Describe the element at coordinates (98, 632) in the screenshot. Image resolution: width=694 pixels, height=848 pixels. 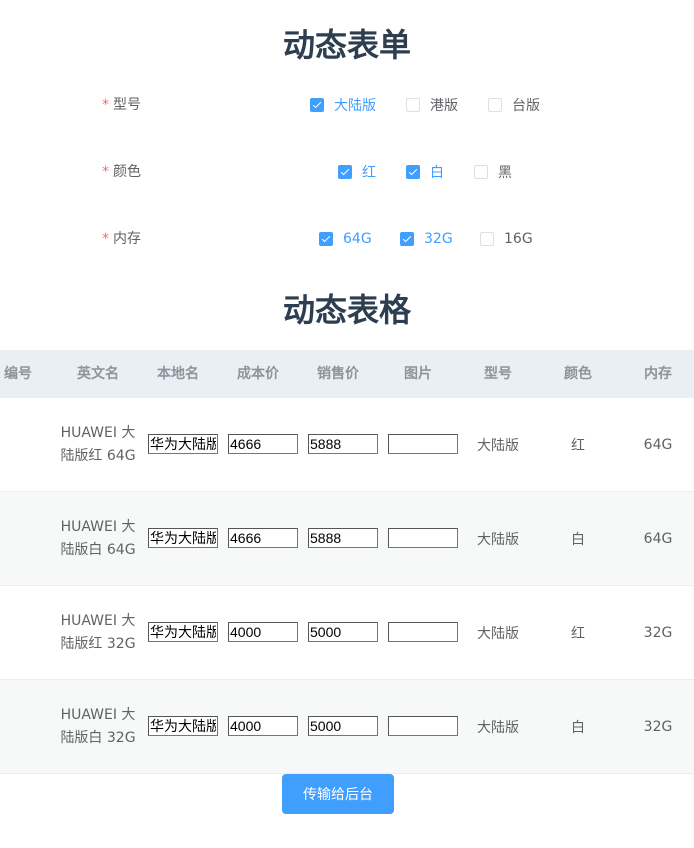
I see `cell-english-name: HUAWEI 大陆版红 32G` at that location.